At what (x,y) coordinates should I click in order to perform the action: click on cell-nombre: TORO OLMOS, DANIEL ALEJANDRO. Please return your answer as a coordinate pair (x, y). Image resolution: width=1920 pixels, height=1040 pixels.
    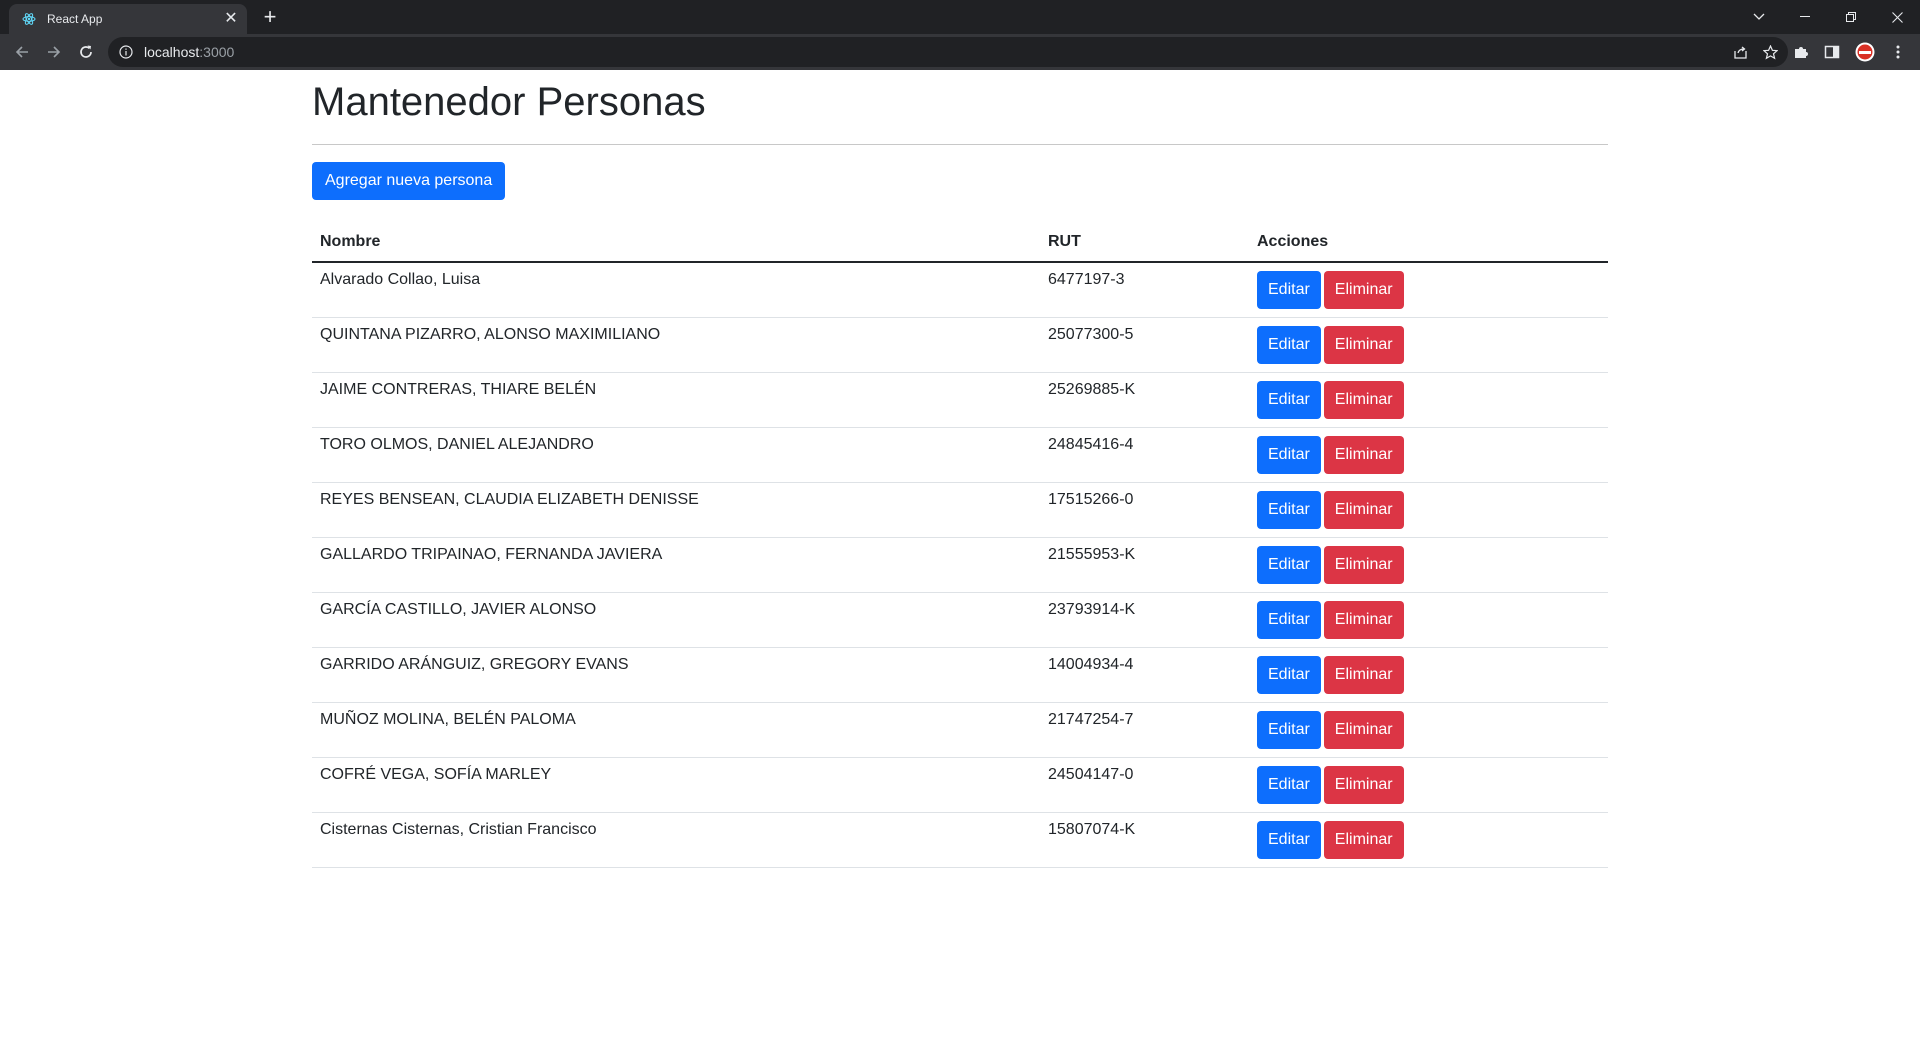
    Looking at the image, I should click on (676, 455).